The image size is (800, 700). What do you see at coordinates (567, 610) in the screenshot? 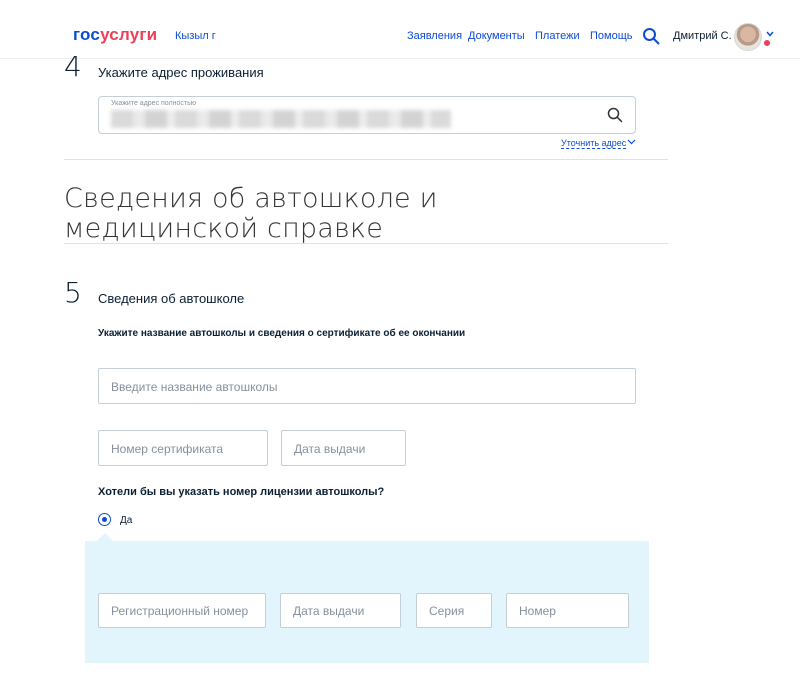
I see `license-number-input: Номер` at bounding box center [567, 610].